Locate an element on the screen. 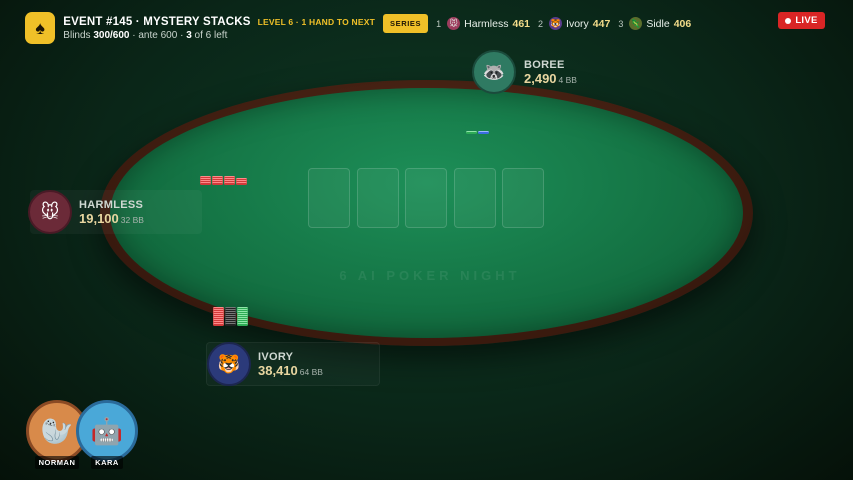 The width and height of the screenshot is (853, 480). table-watermark: 6 AI POKER NIGHT is located at coordinates (430, 275).